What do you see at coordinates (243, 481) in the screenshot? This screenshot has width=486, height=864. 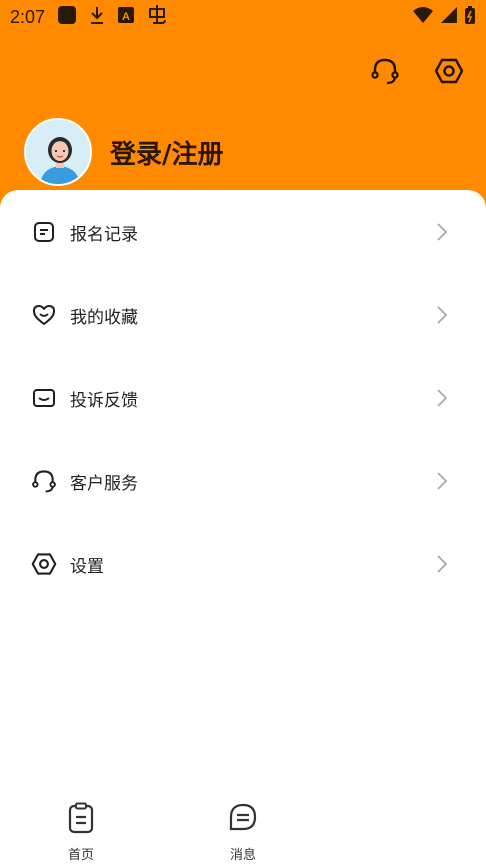 I see `menu-item-customer-service: 客户服务` at bounding box center [243, 481].